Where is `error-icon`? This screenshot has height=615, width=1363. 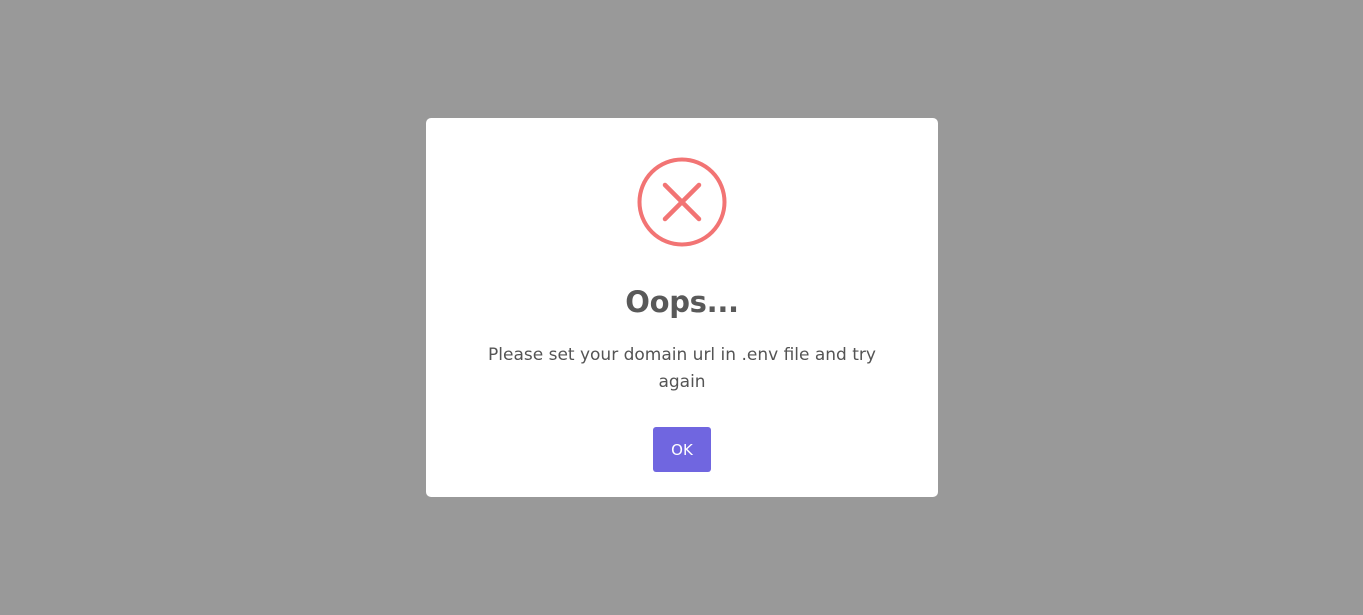 error-icon is located at coordinates (682, 202).